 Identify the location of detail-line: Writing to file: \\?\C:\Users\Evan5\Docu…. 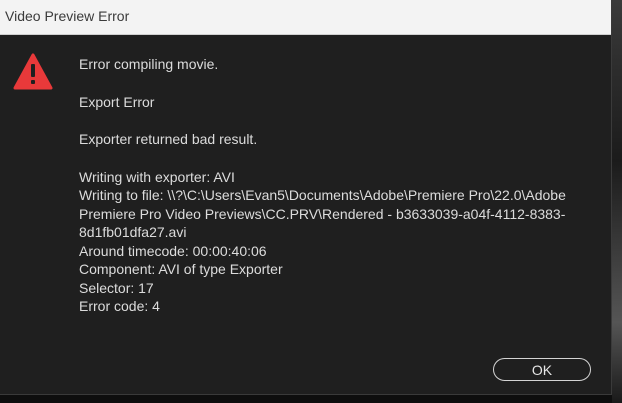
(322, 195).